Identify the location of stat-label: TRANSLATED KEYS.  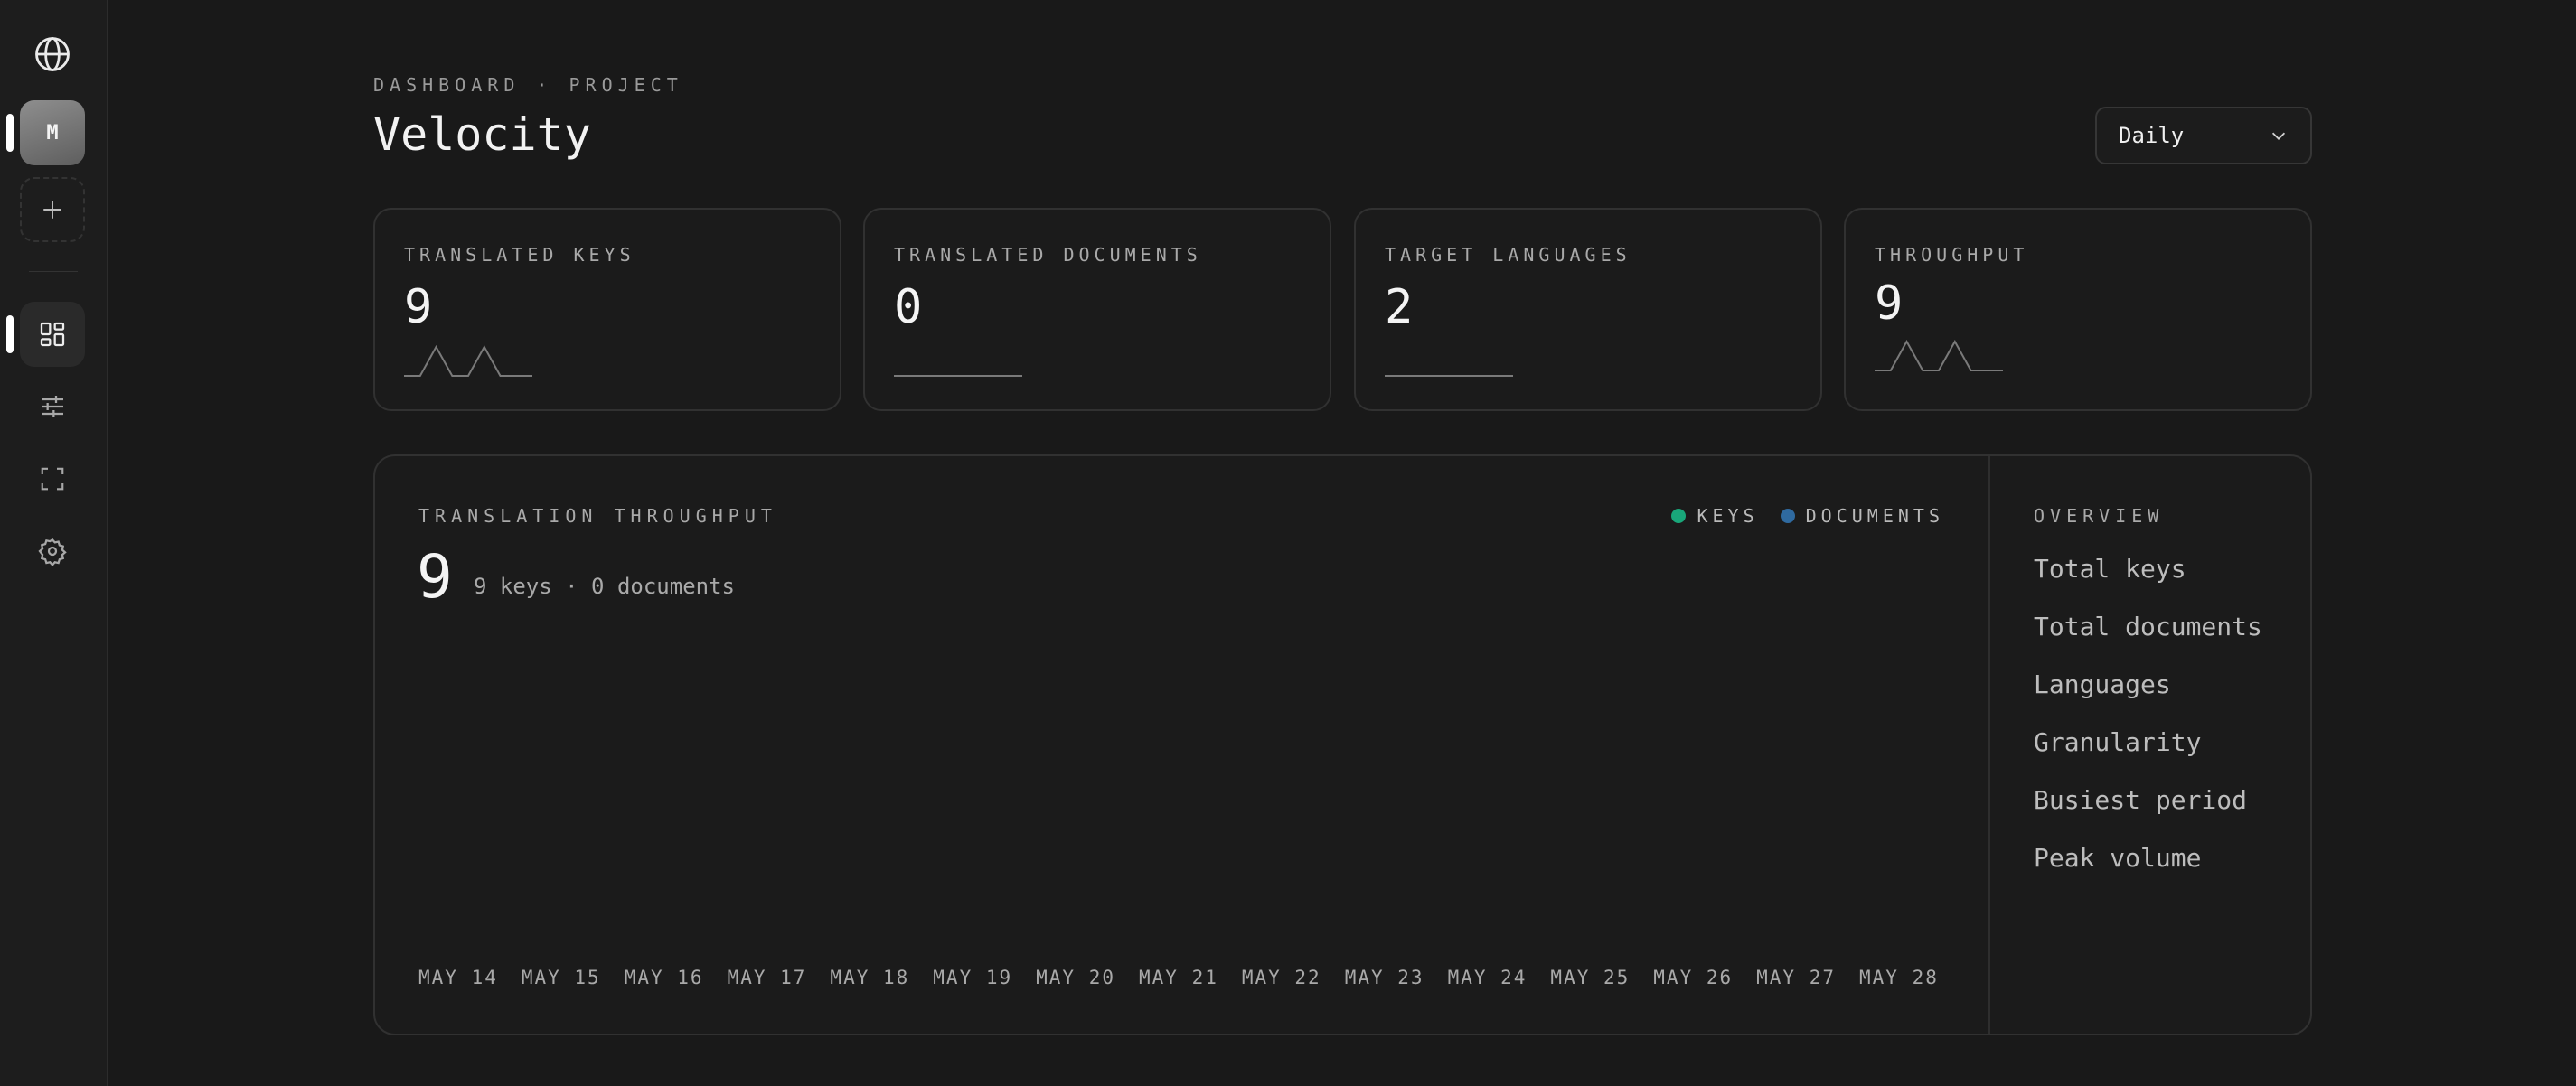
(519, 255).